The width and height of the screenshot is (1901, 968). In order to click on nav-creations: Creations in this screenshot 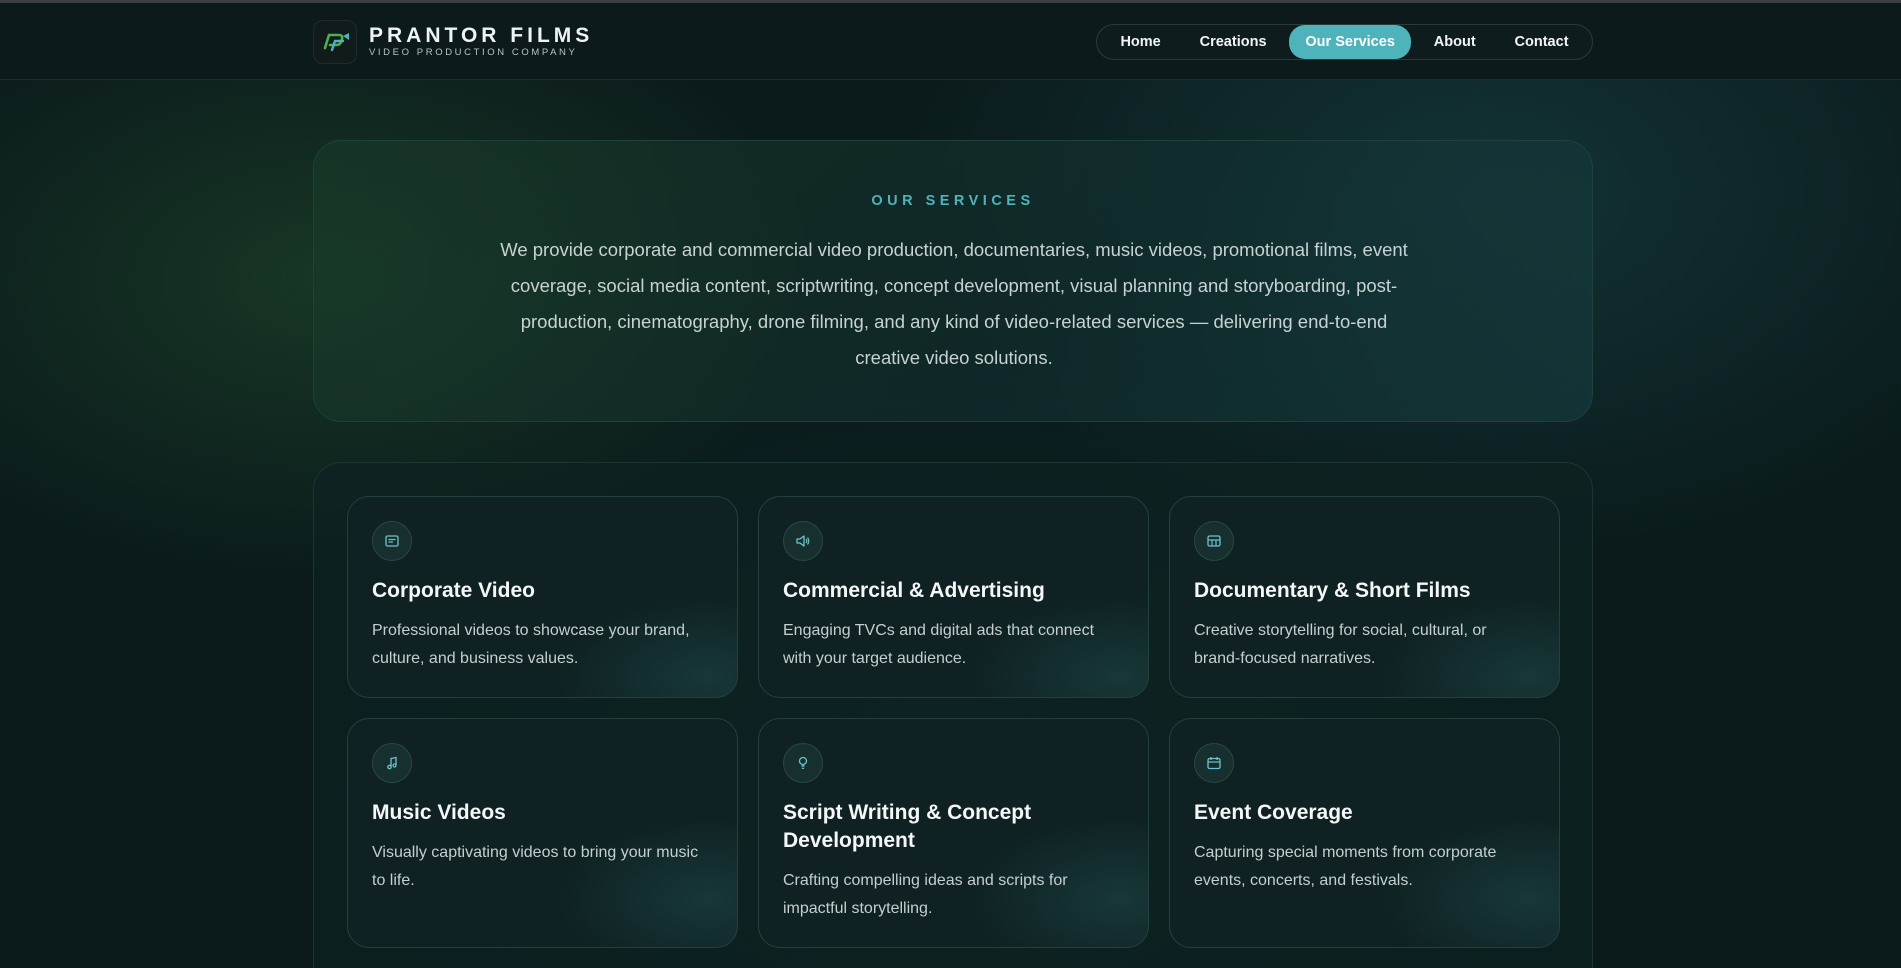, I will do `click(1233, 42)`.